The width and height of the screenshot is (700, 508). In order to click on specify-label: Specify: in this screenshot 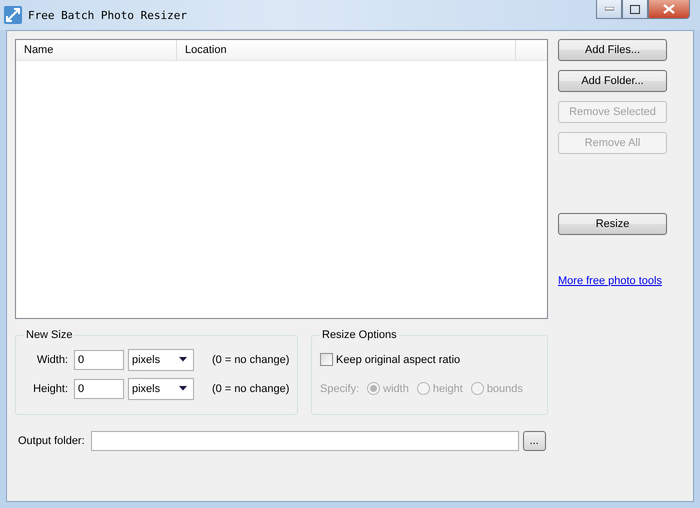, I will do `click(340, 388)`.